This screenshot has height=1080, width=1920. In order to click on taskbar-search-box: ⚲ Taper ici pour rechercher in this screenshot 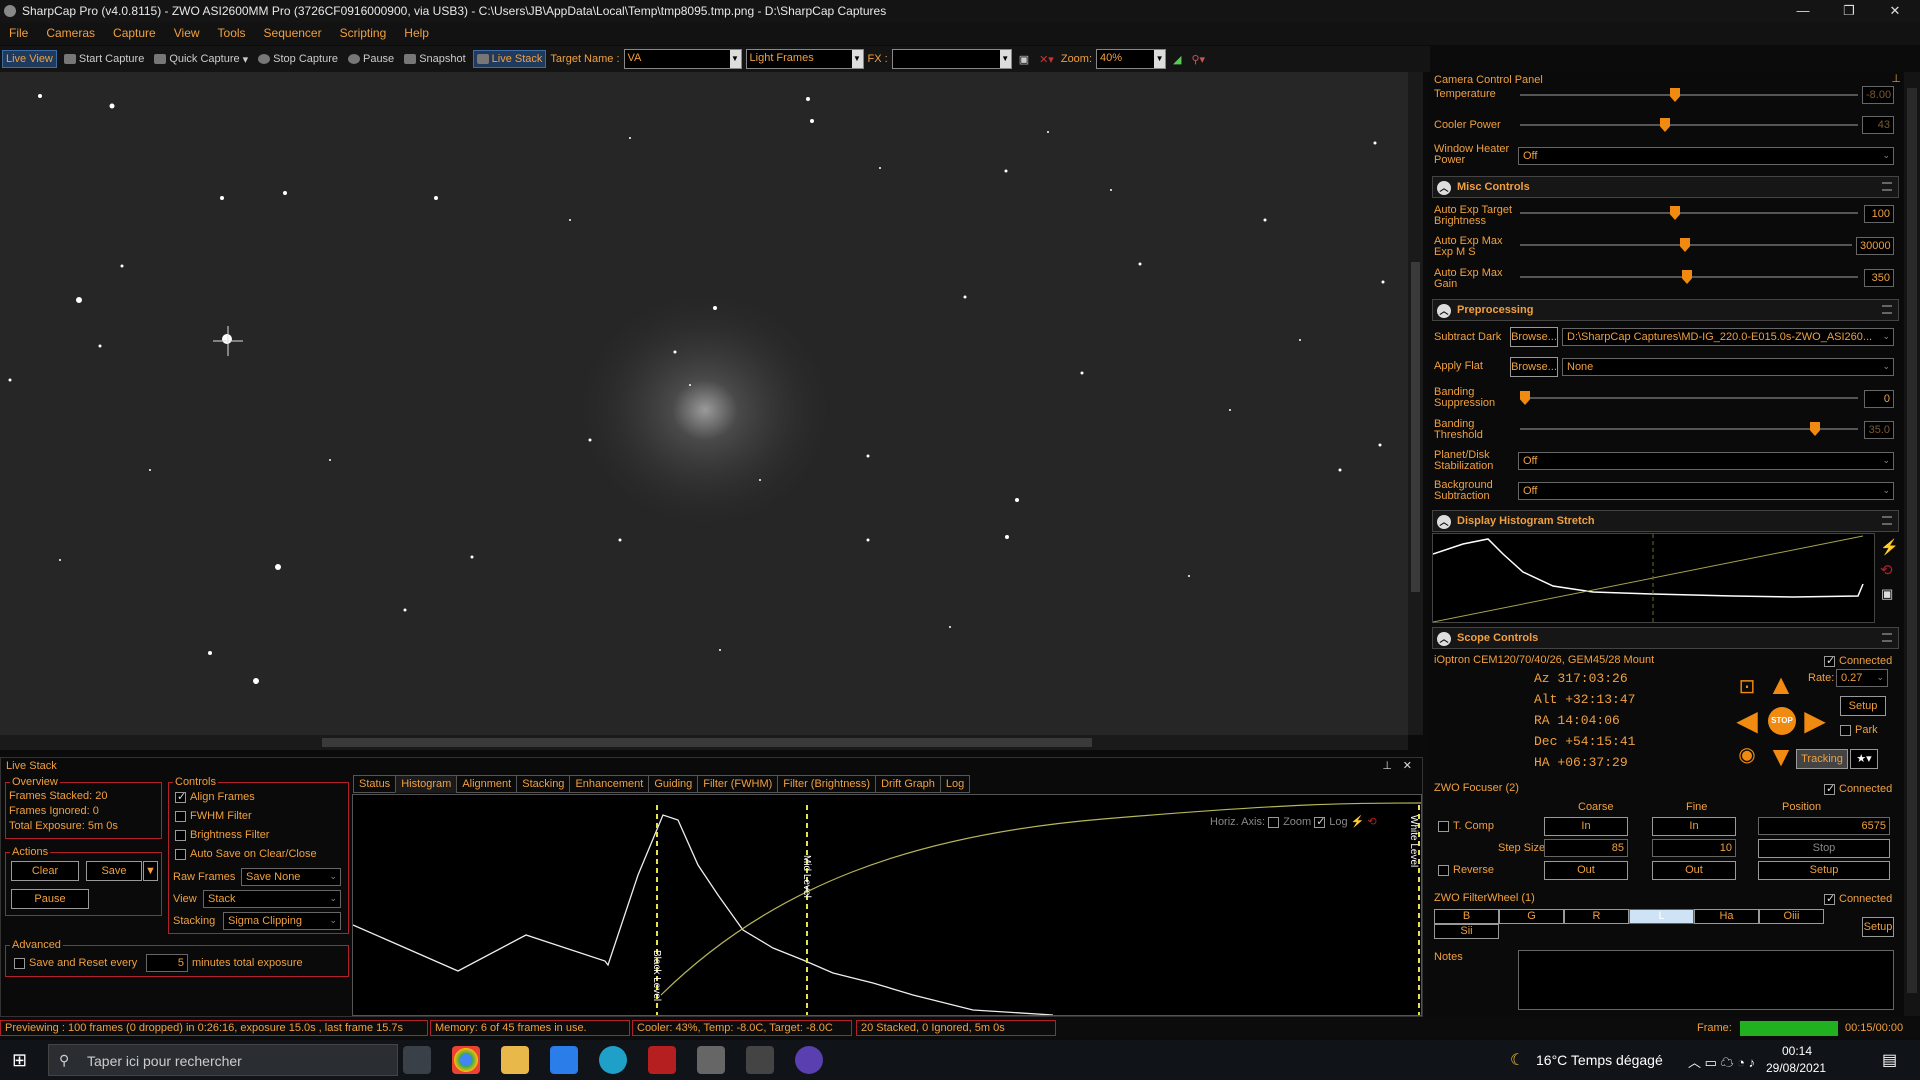, I will do `click(223, 1060)`.